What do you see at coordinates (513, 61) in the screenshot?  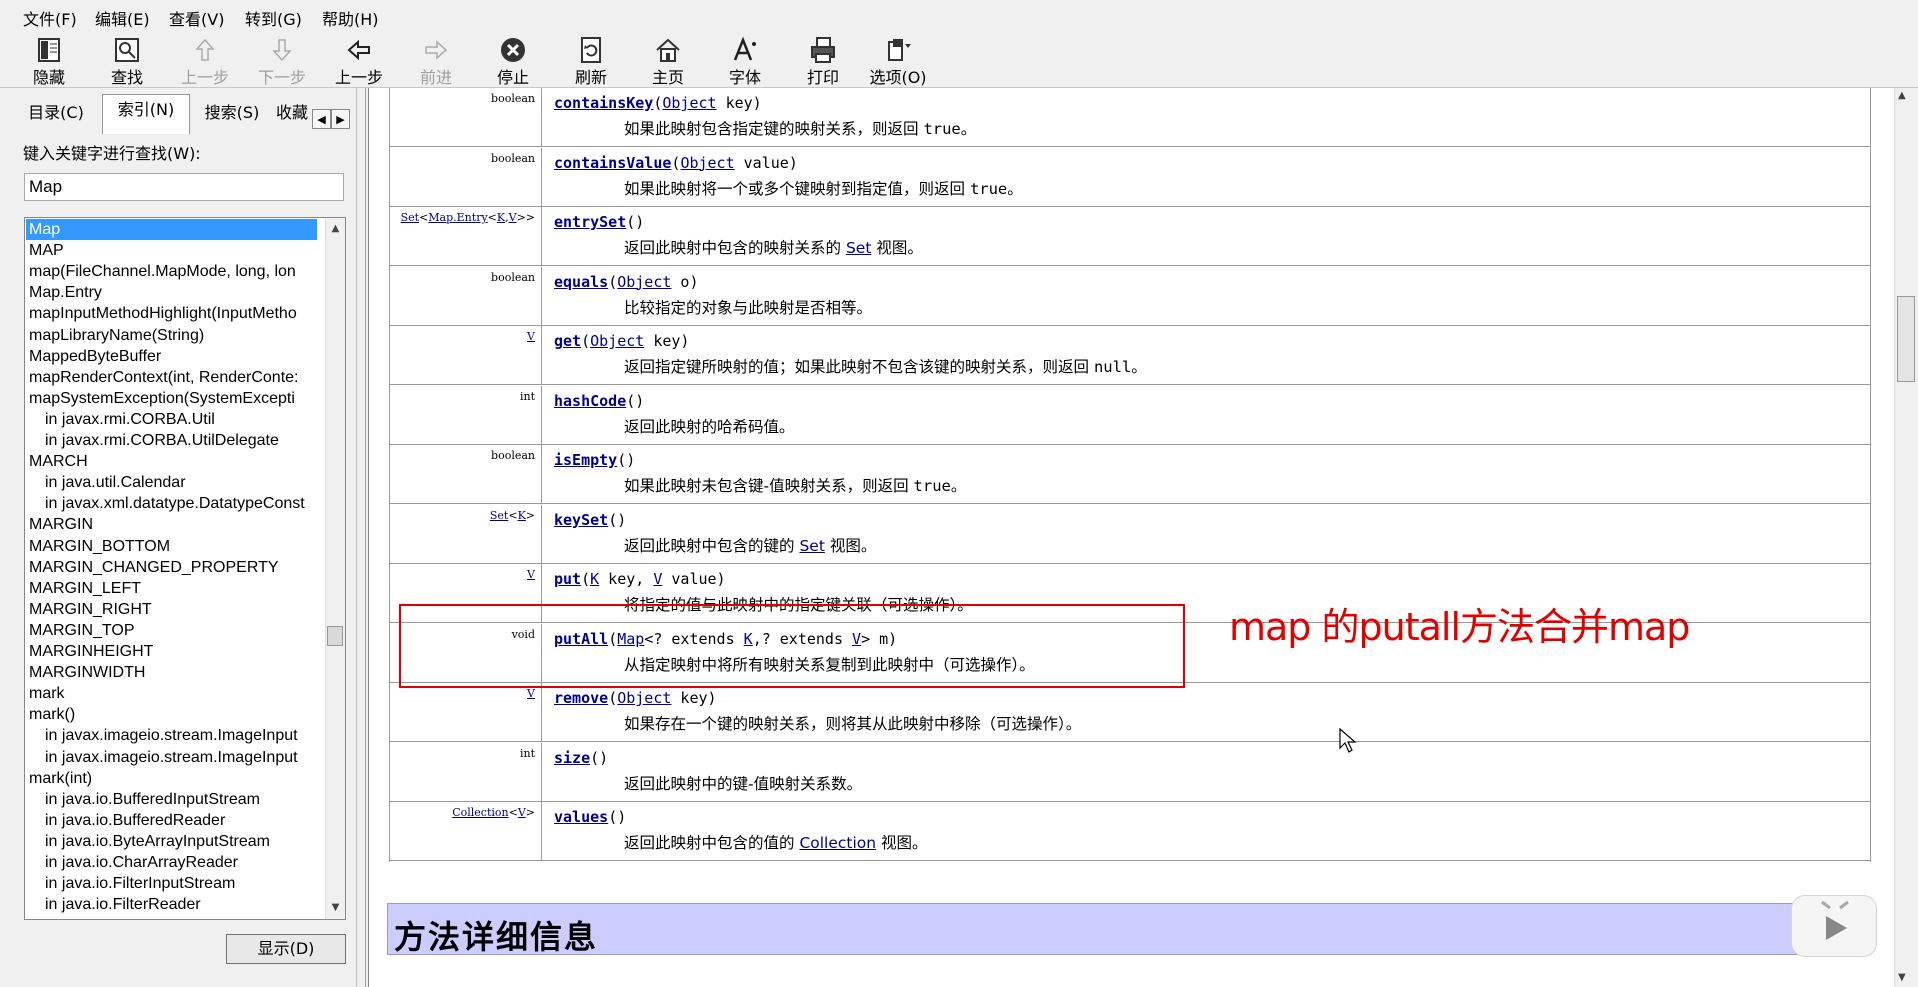 I see `stop-button: 停止` at bounding box center [513, 61].